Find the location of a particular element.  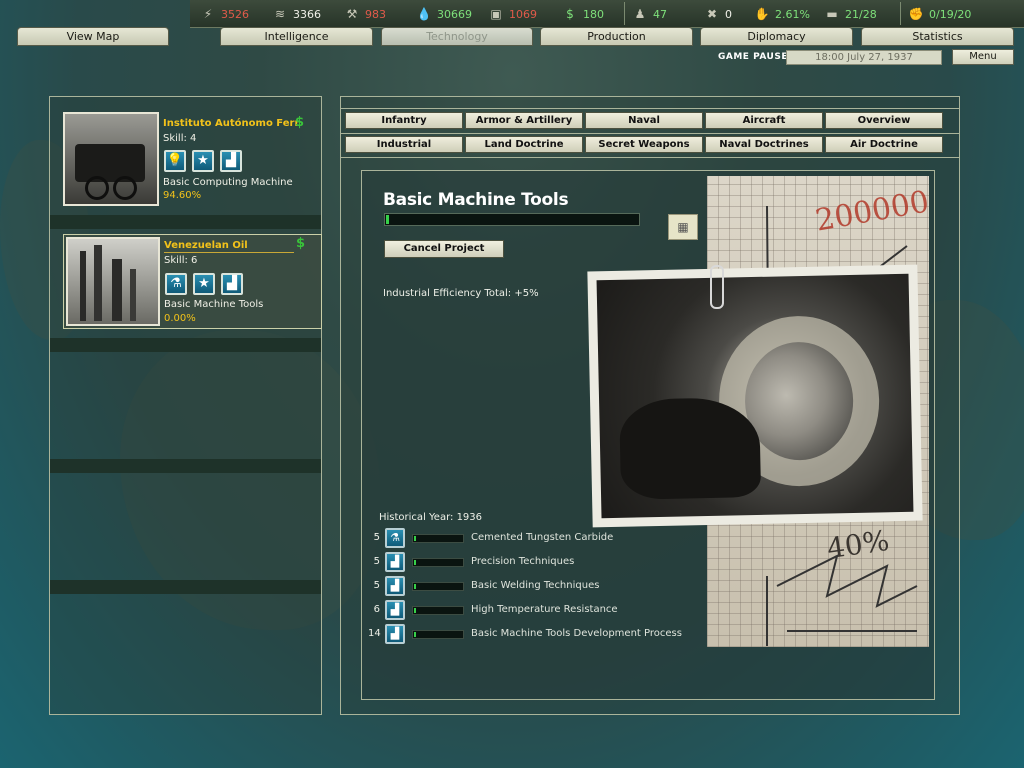

menu-button: Menu is located at coordinates (983, 57).